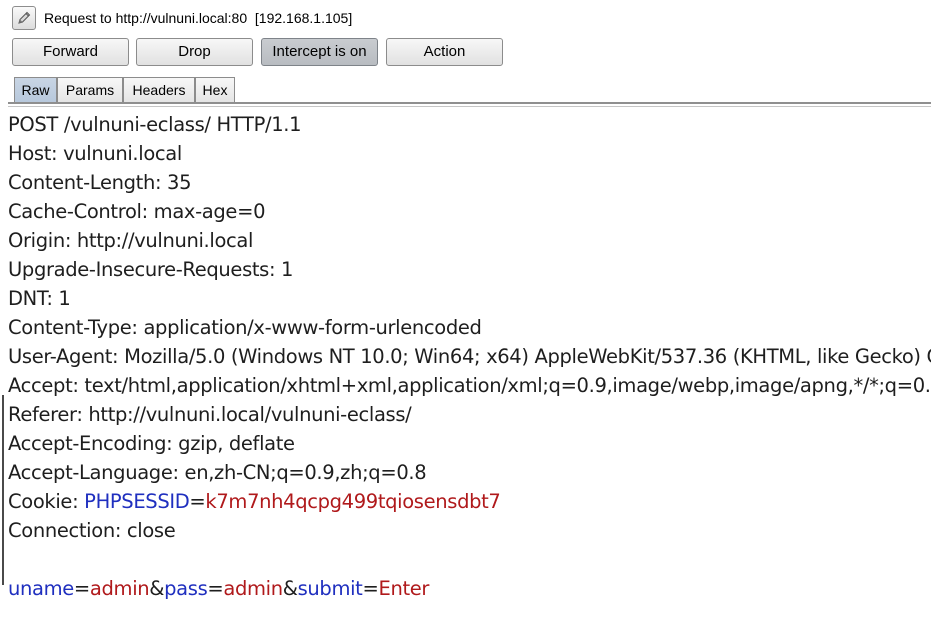  Describe the element at coordinates (469, 106) in the screenshot. I see `tab-divider-light` at that location.